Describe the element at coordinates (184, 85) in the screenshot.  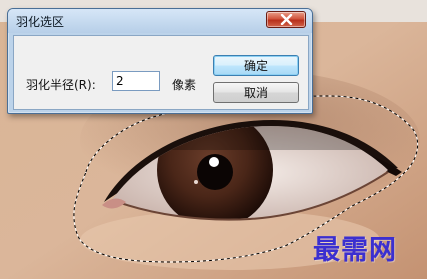
I see `pixel-unit-label: 像素` at that location.